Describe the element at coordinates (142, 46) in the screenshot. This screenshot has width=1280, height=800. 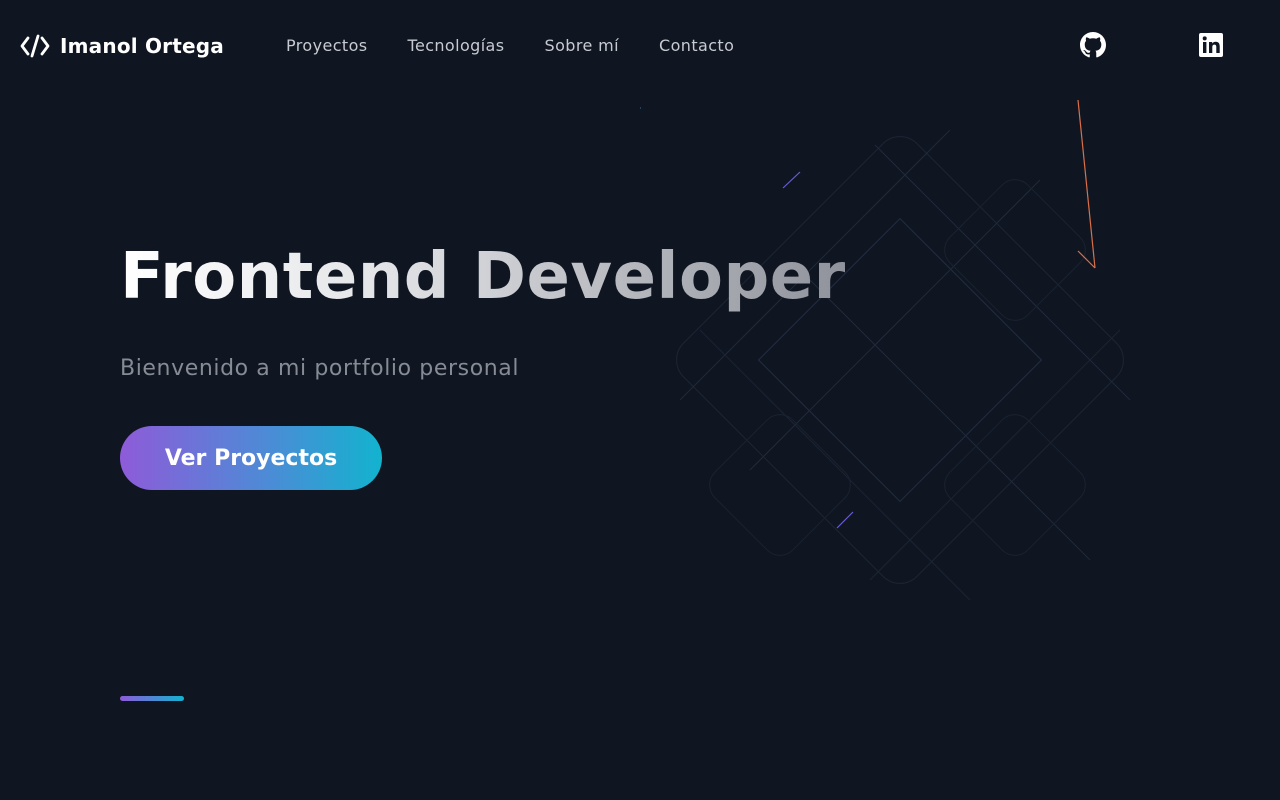
I see `logo-text: Imanol Ortega` at that location.